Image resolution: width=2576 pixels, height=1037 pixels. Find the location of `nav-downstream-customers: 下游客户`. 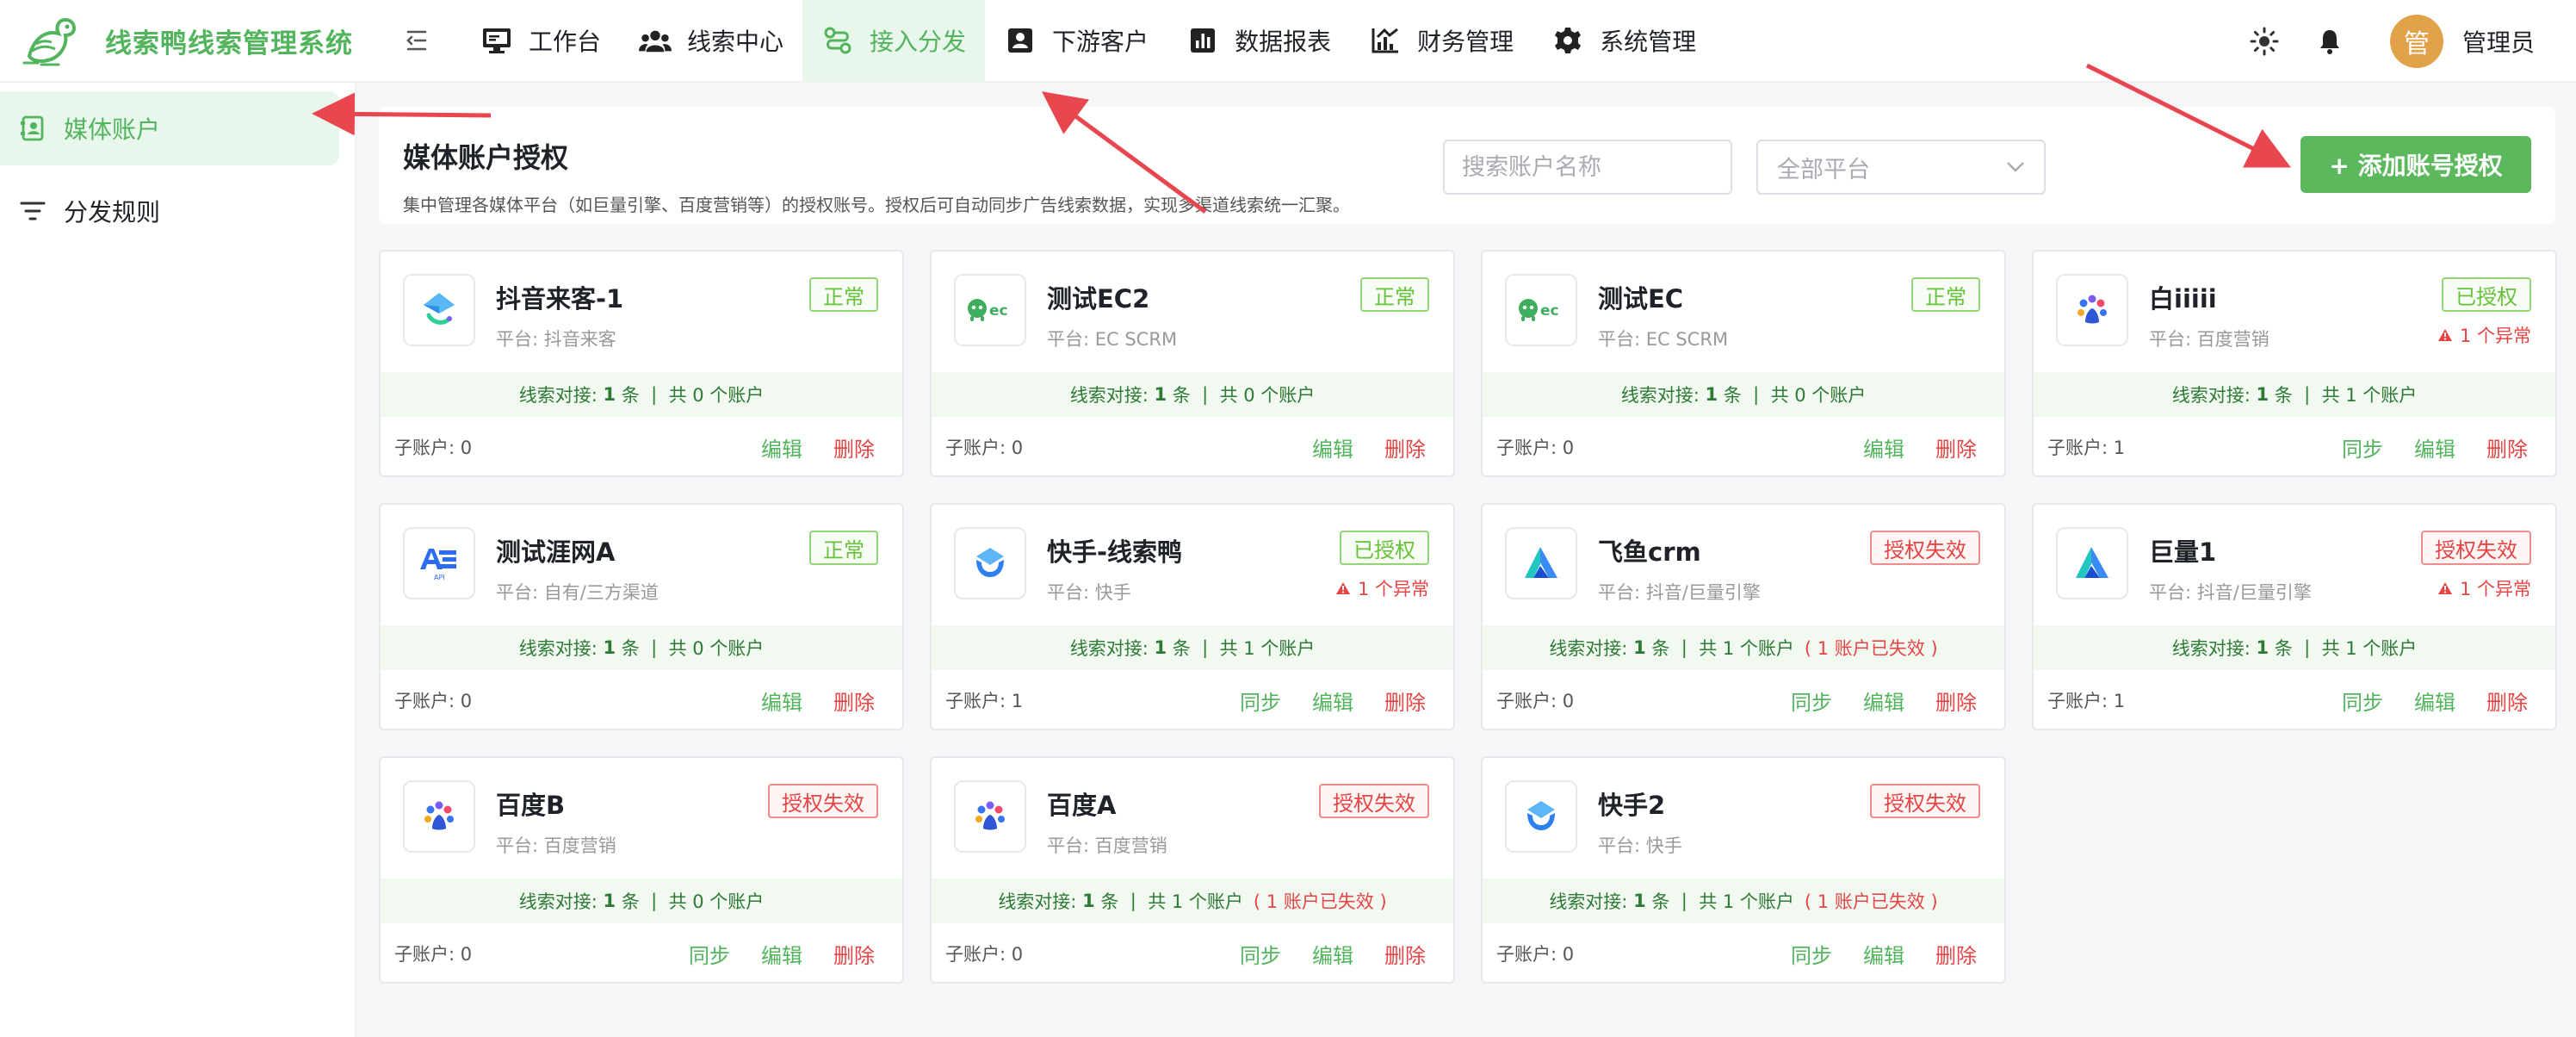

nav-downstream-customers: 下游客户 is located at coordinates (1076, 41).